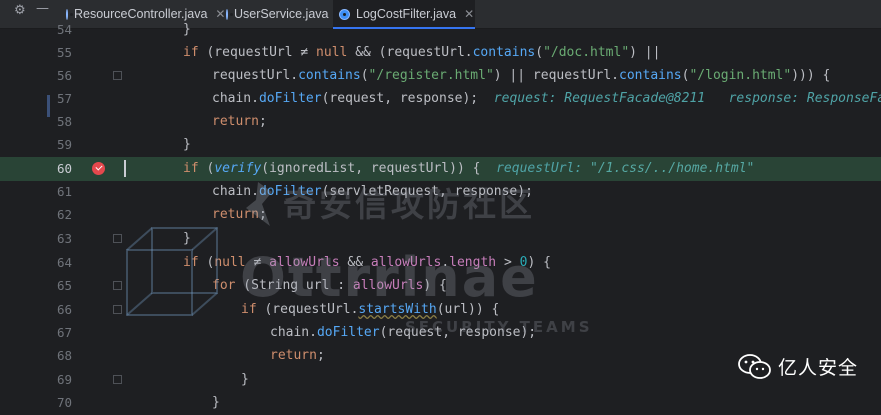 The height and width of the screenshot is (415, 881). I want to click on text-caret, so click(125, 168).